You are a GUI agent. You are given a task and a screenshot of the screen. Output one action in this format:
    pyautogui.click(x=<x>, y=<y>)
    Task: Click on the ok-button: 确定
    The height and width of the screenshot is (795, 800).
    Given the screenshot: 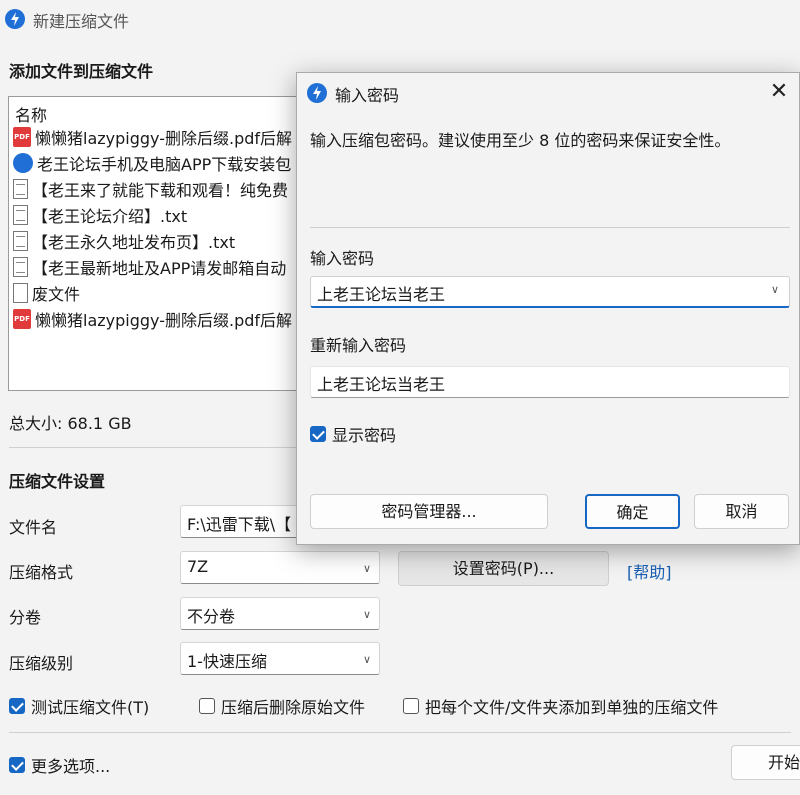 What is the action you would take?
    pyautogui.click(x=632, y=511)
    